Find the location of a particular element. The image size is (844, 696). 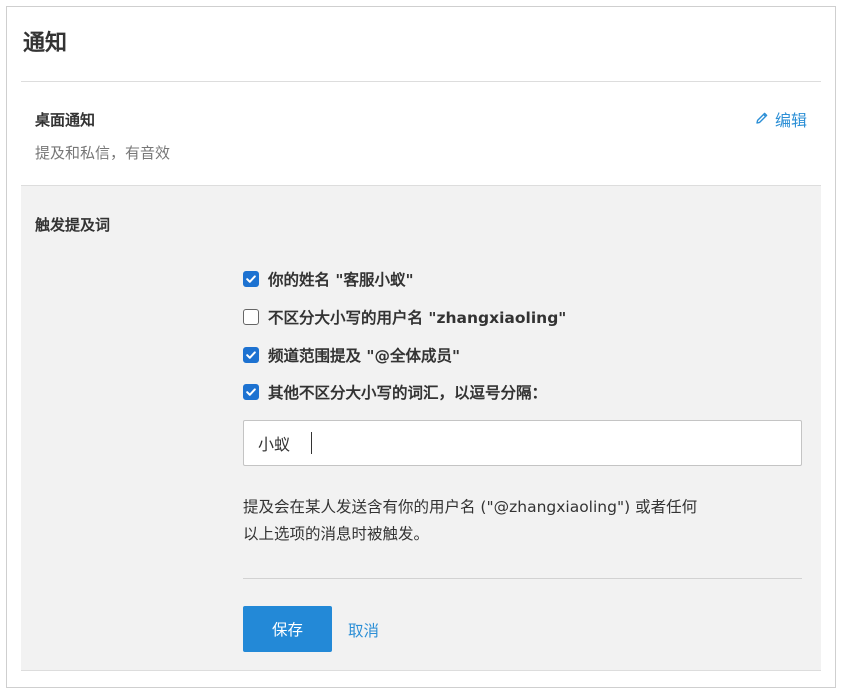

option-label: 其他不区分大小写的词汇，以逗号分隔： is located at coordinates (408, 393).